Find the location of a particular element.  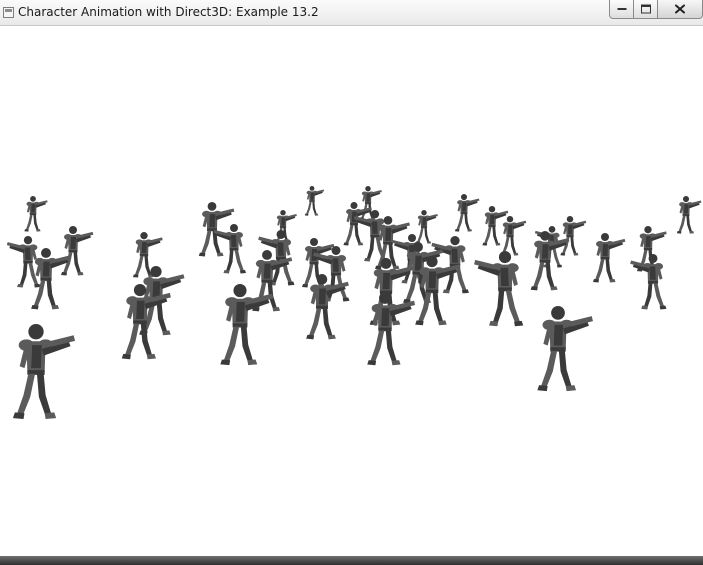

minimize-icon is located at coordinates (621, 9).